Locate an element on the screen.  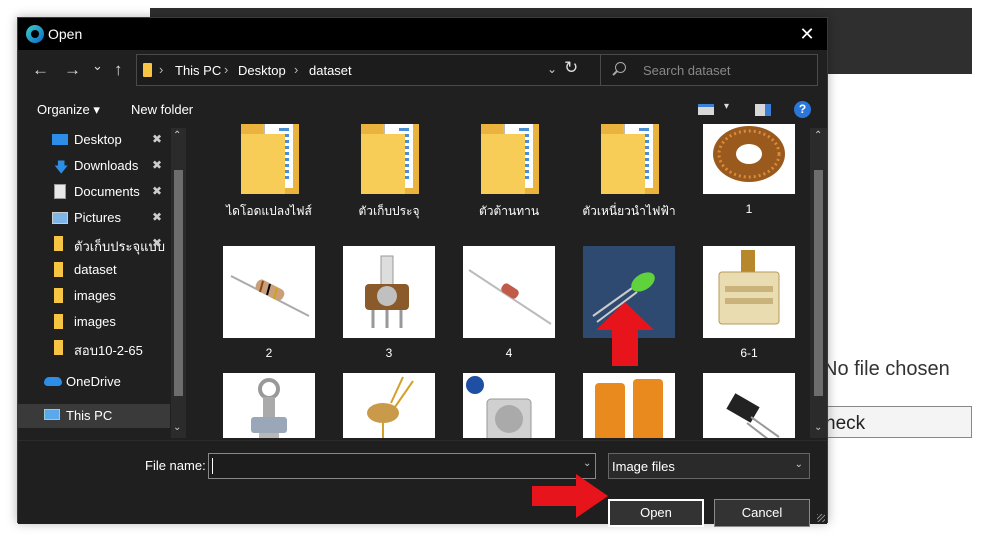
search-placeholder: Search dataset is located at coordinates (687, 70).